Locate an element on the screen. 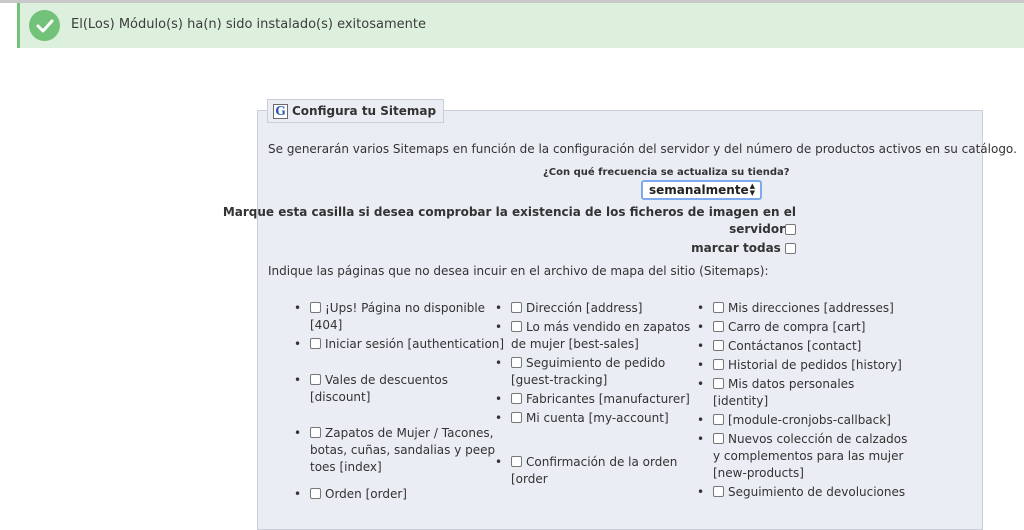 The height and width of the screenshot is (530, 1024). page-item: Confirmación de la orden [order is located at coordinates (597, 471).